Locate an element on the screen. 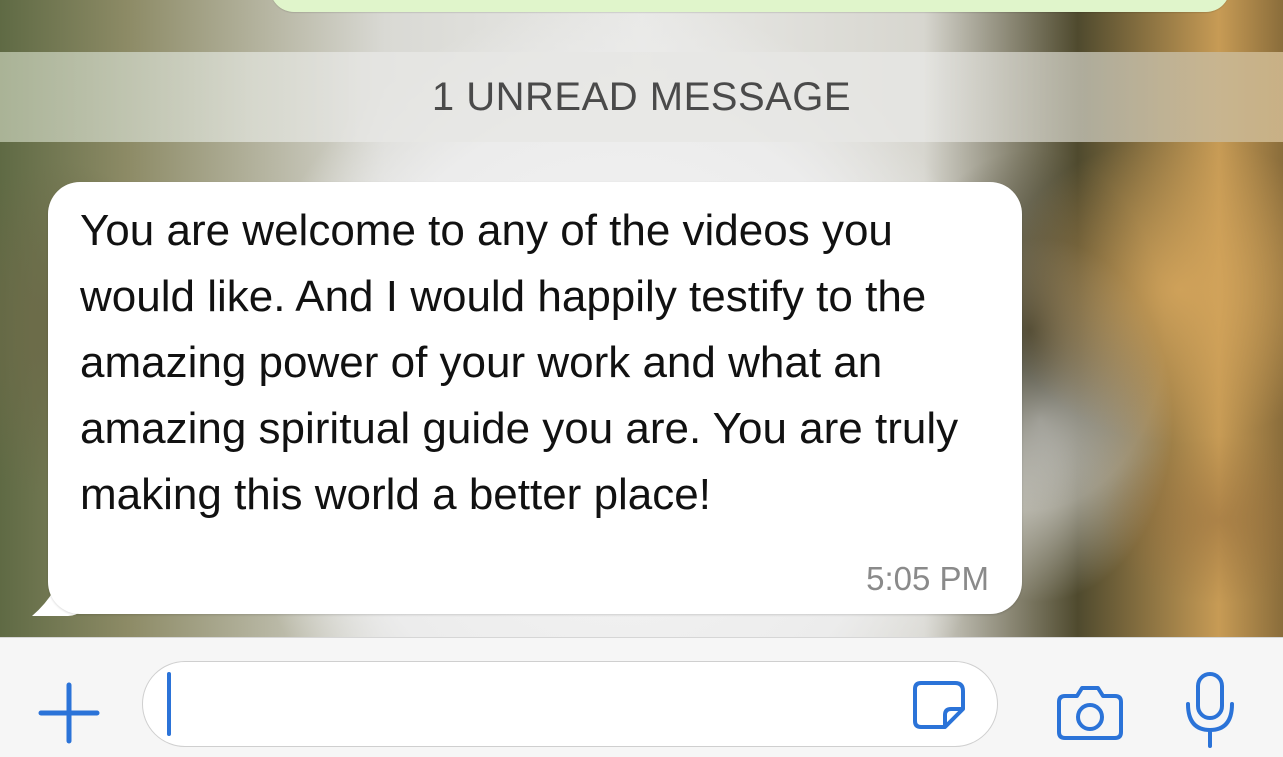  sticker-icon is located at coordinates (939, 705).